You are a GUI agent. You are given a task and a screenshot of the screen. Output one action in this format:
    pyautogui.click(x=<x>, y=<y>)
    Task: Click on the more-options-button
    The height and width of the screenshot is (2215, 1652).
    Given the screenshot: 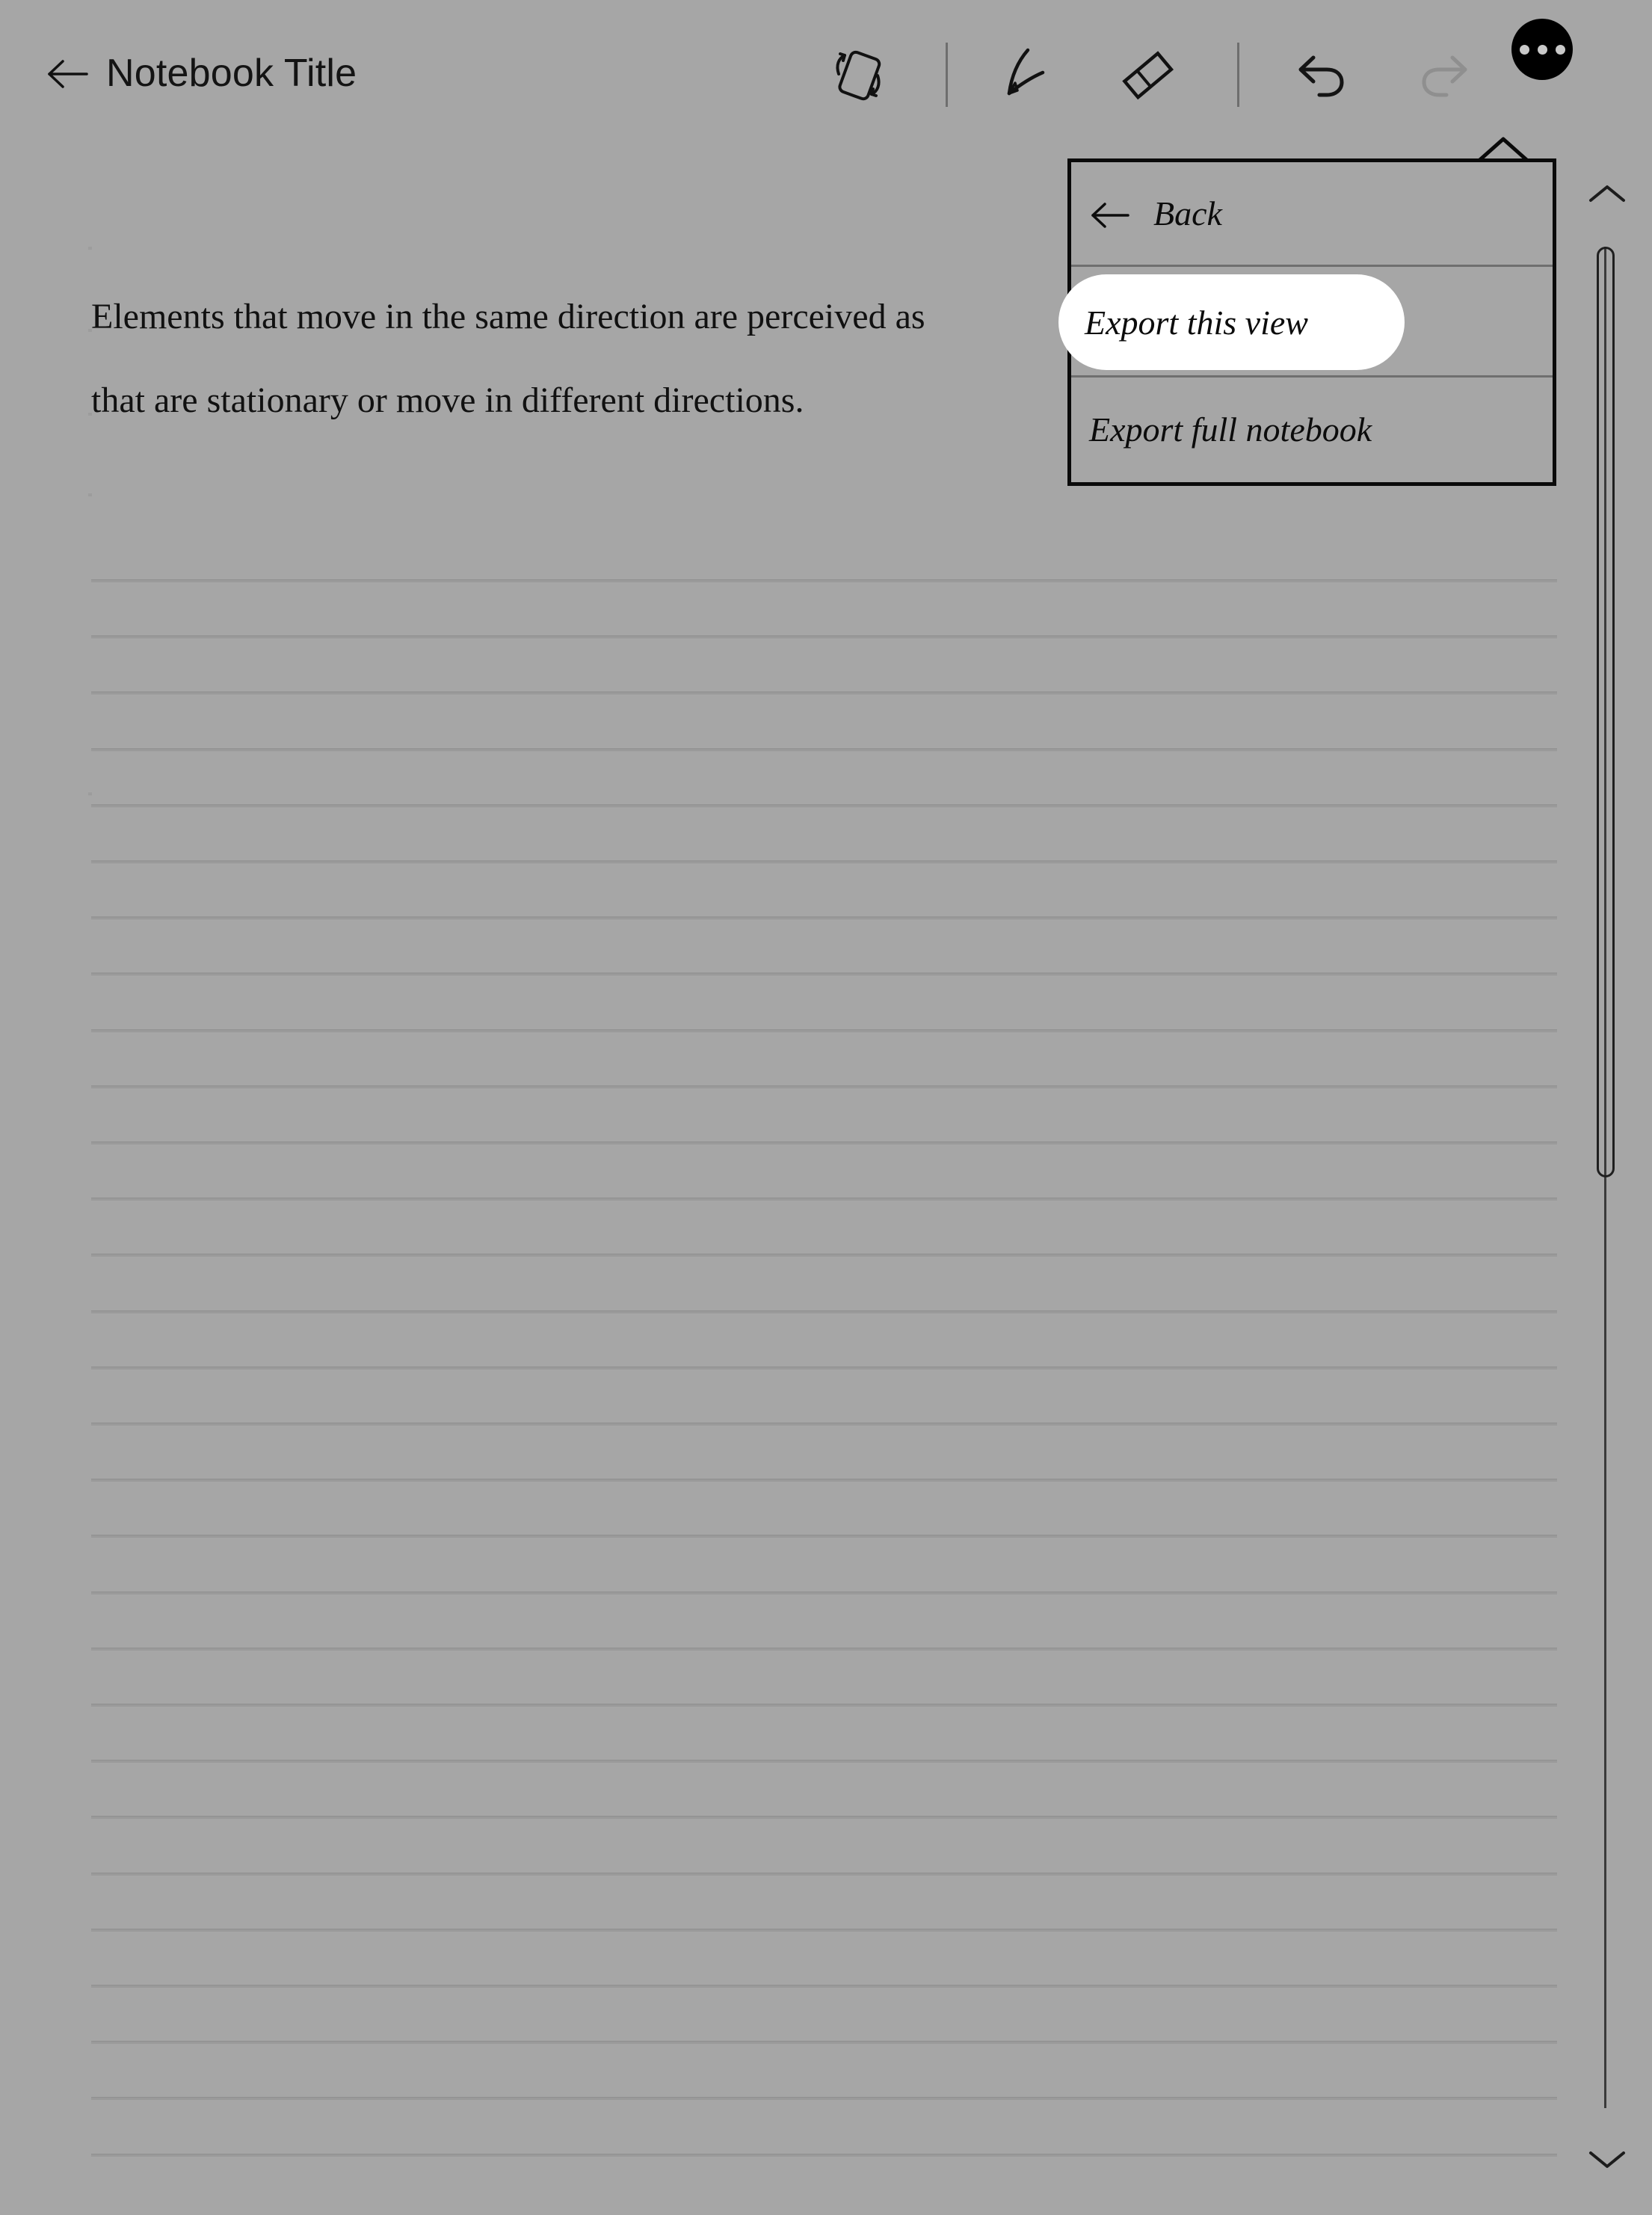 What is the action you would take?
    pyautogui.click(x=1542, y=49)
    